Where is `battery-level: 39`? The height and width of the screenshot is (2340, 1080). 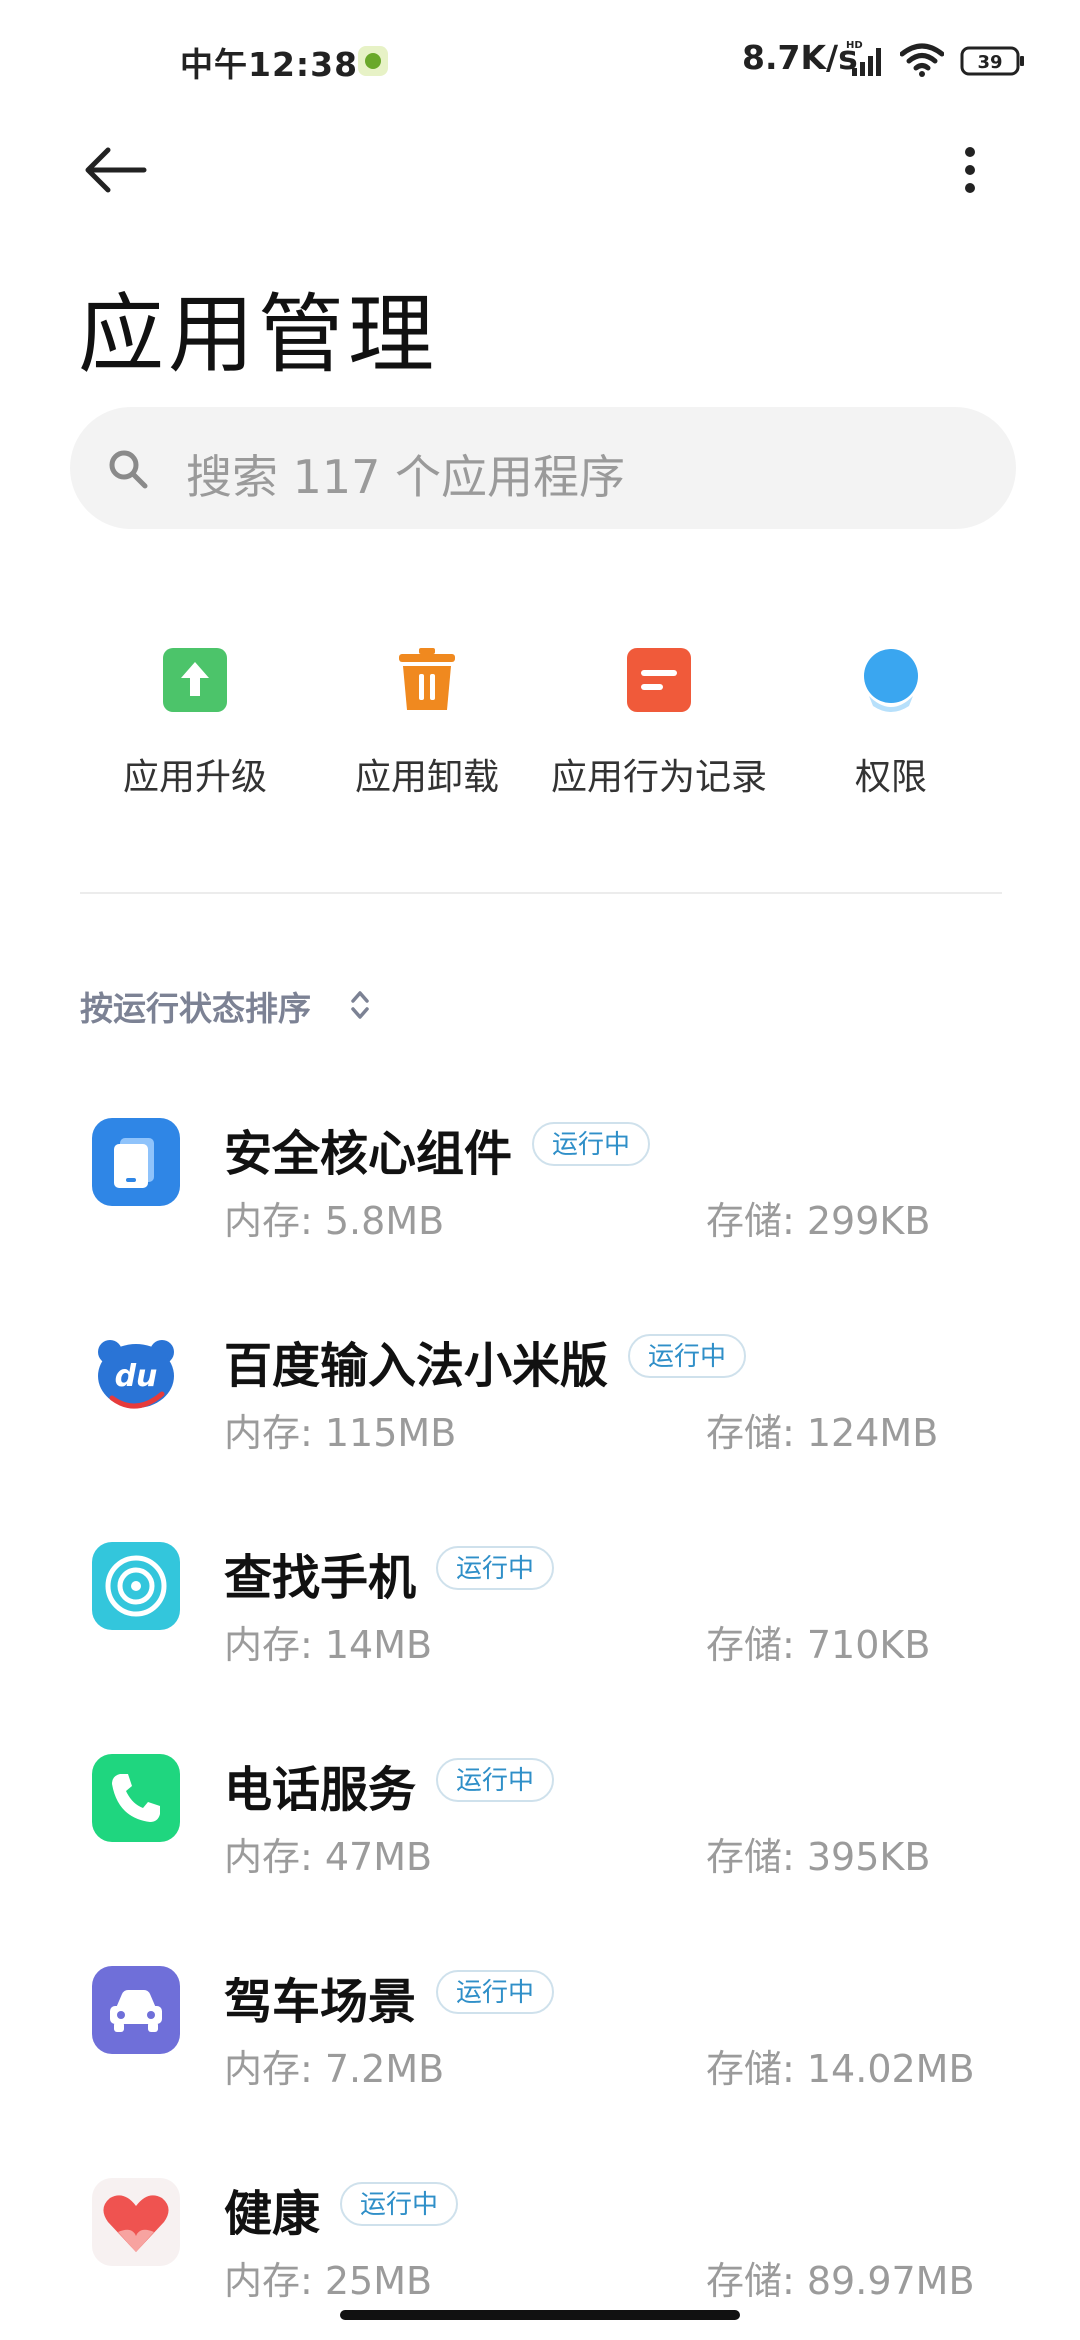 battery-level: 39 is located at coordinates (989, 62).